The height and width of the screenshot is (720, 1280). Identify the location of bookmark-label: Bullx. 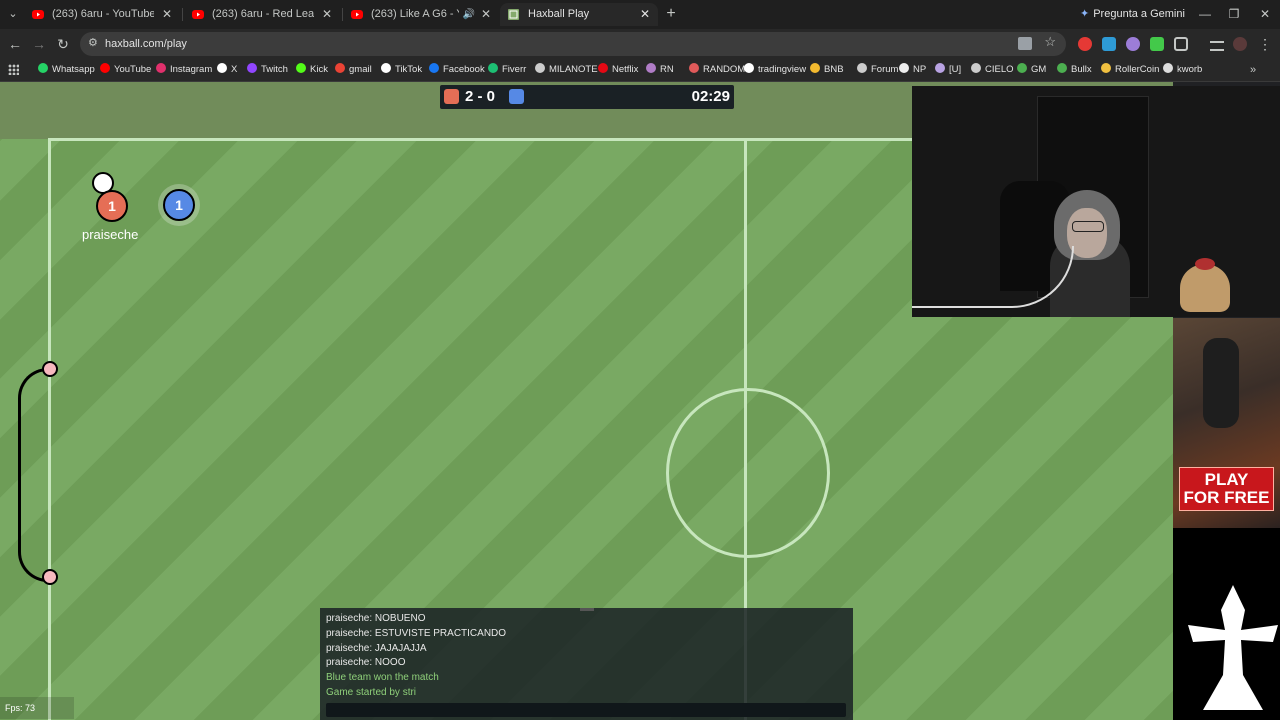
(1081, 69).